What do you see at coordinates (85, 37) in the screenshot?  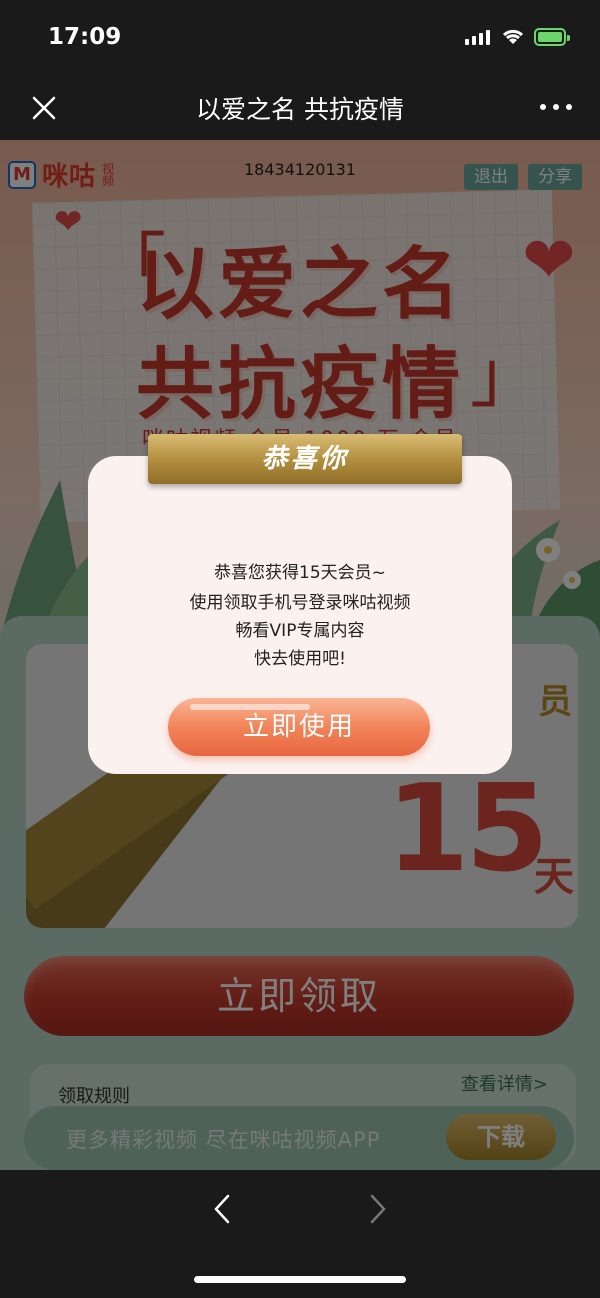 I see `status-time: 17:09` at bounding box center [85, 37].